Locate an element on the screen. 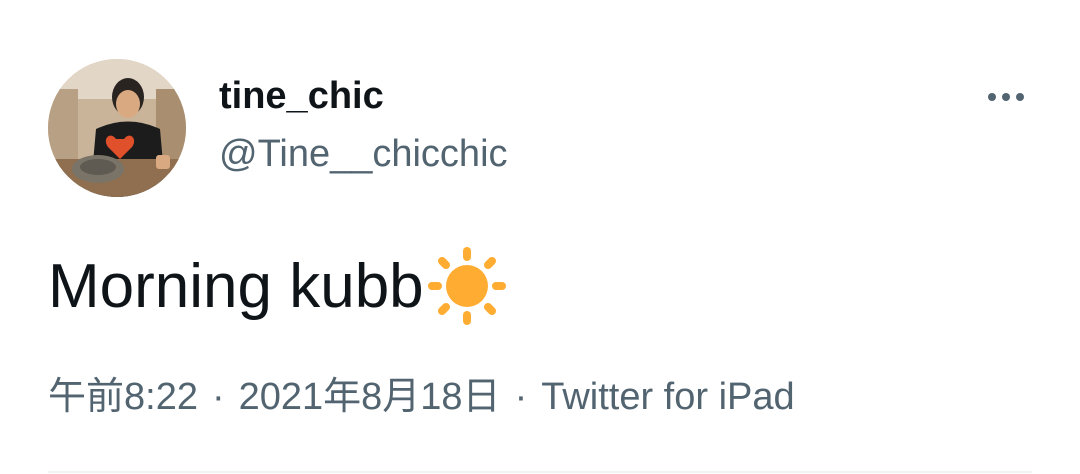 This screenshot has width=1080, height=474. tweet-text: Morning kubb is located at coordinates (278, 286).